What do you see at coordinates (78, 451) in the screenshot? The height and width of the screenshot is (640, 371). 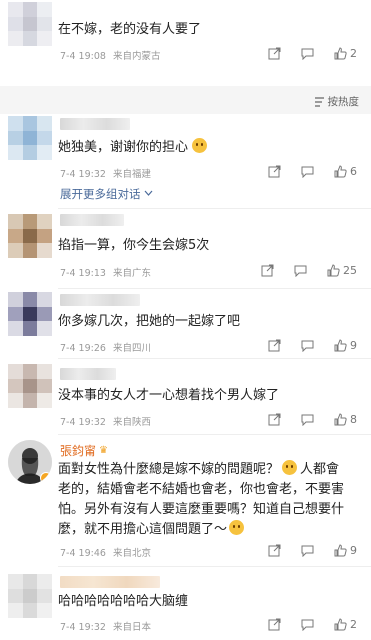 I see `username-label: 張鈞甯` at bounding box center [78, 451].